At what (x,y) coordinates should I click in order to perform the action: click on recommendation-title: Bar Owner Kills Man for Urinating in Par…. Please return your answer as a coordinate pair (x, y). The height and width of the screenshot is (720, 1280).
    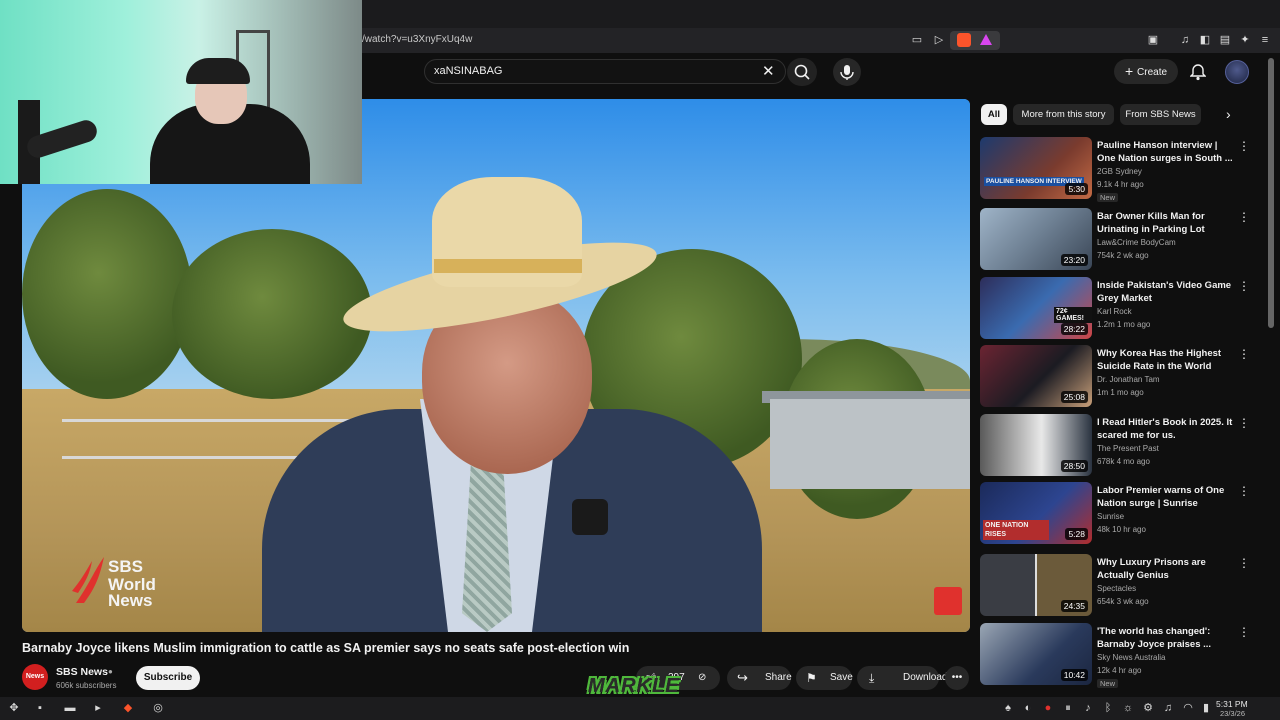
    Looking at the image, I should click on (1166, 223).